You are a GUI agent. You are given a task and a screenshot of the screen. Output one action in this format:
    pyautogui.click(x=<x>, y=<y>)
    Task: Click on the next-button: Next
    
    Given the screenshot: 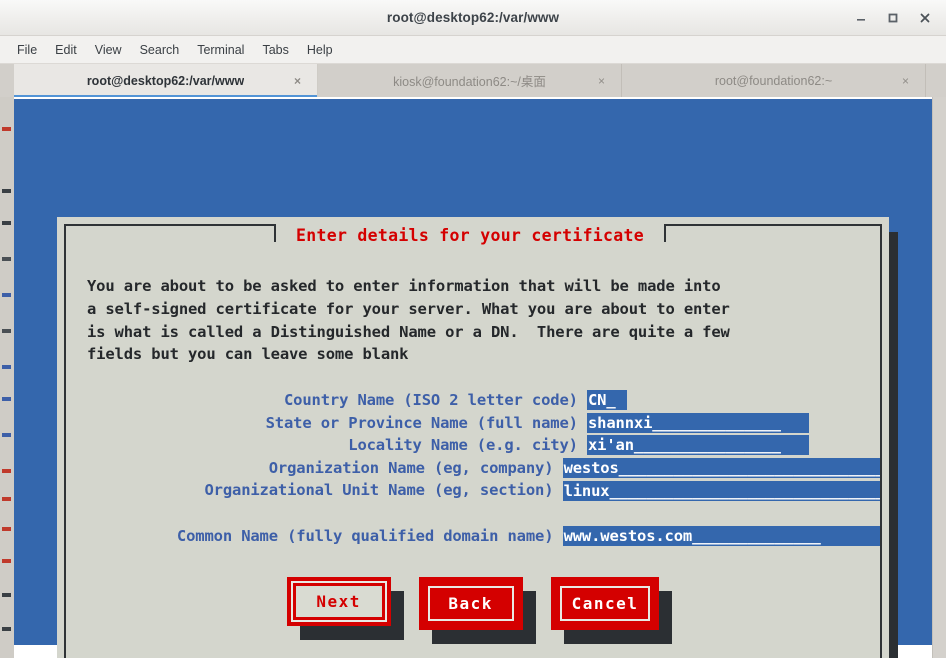 What is the action you would take?
    pyautogui.click(x=338, y=601)
    